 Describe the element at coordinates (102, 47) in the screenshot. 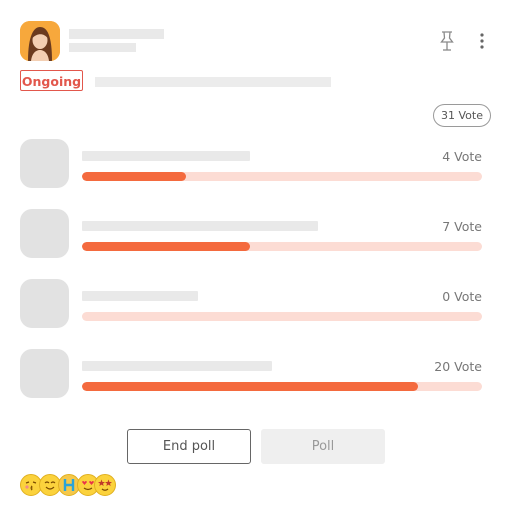

I see `post-time-placeholder` at that location.